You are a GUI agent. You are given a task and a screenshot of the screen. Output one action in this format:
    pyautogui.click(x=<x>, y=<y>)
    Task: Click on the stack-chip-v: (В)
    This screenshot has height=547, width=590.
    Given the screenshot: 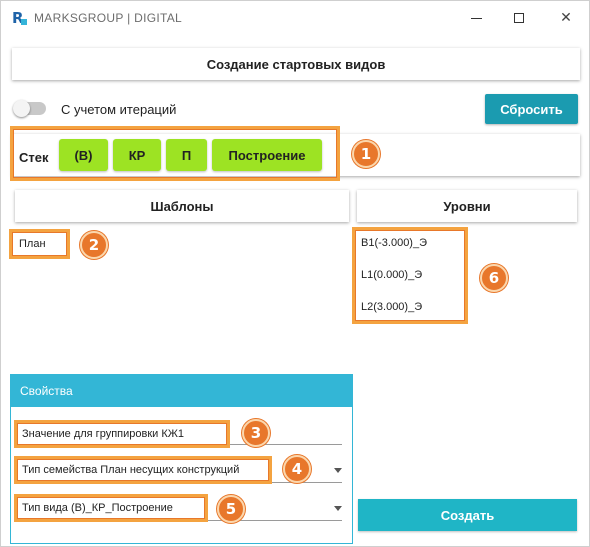 What is the action you would take?
    pyautogui.click(x=83, y=155)
    